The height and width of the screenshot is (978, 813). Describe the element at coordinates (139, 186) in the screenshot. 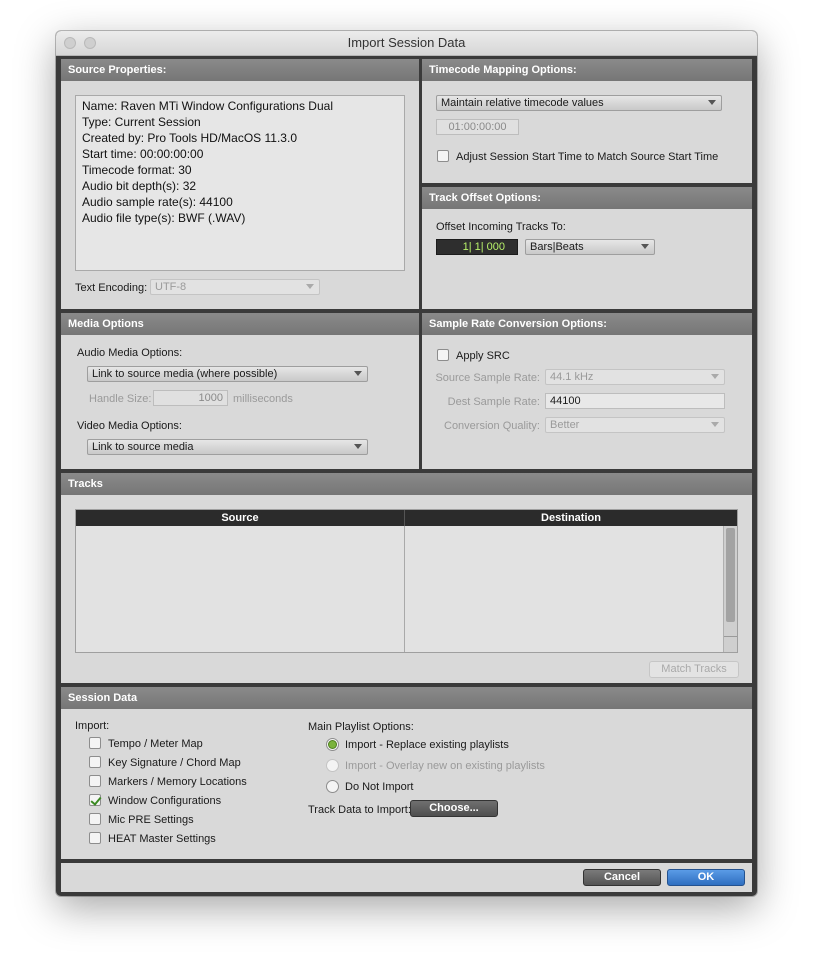

I see `property-line: Audio bit depth(s): 32` at that location.